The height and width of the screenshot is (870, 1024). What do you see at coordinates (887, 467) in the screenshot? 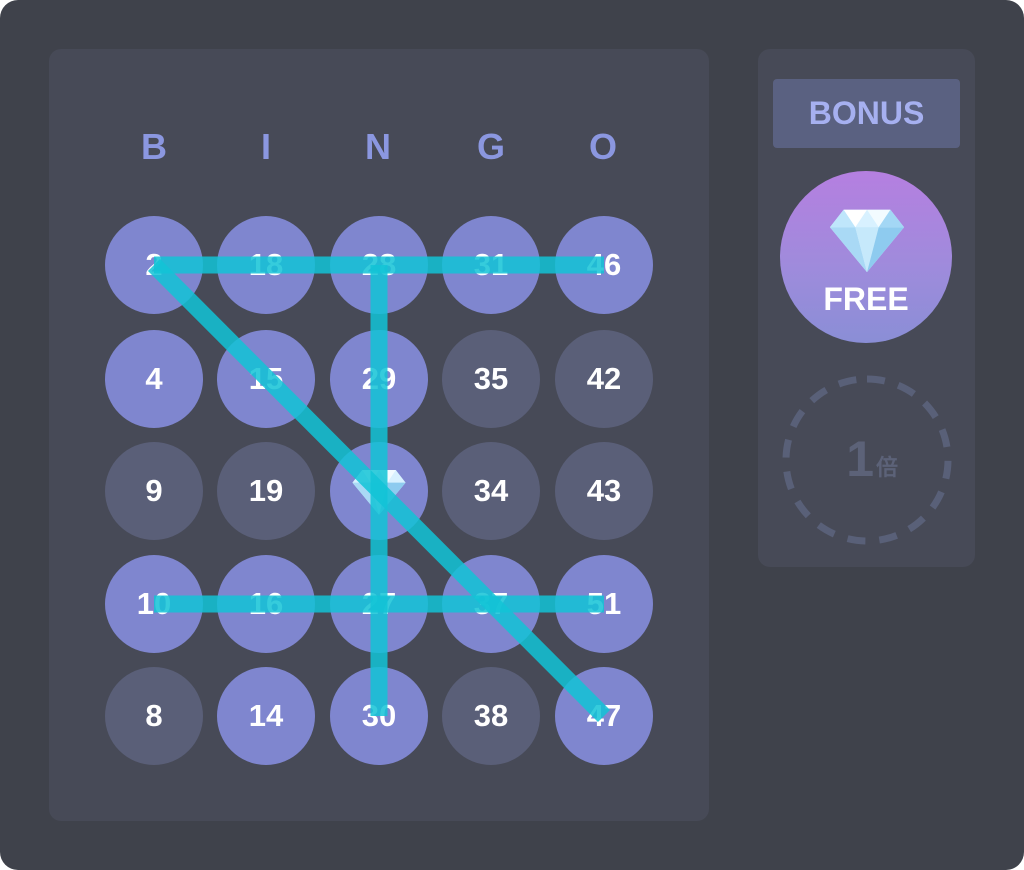
I see `multiplier-unit: 倍` at bounding box center [887, 467].